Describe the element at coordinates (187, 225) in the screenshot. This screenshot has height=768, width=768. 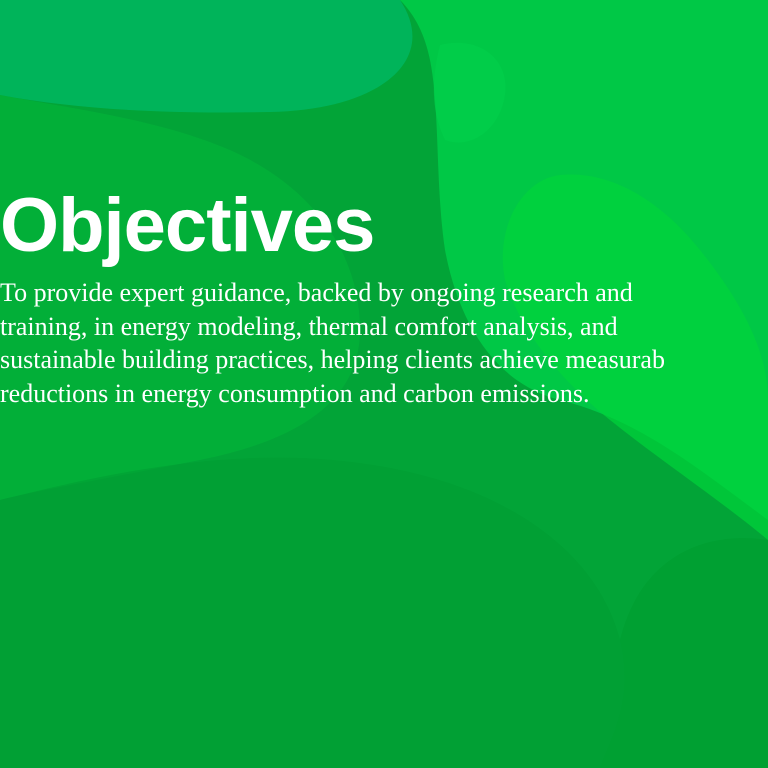
I see `page-title: Objectives` at that location.